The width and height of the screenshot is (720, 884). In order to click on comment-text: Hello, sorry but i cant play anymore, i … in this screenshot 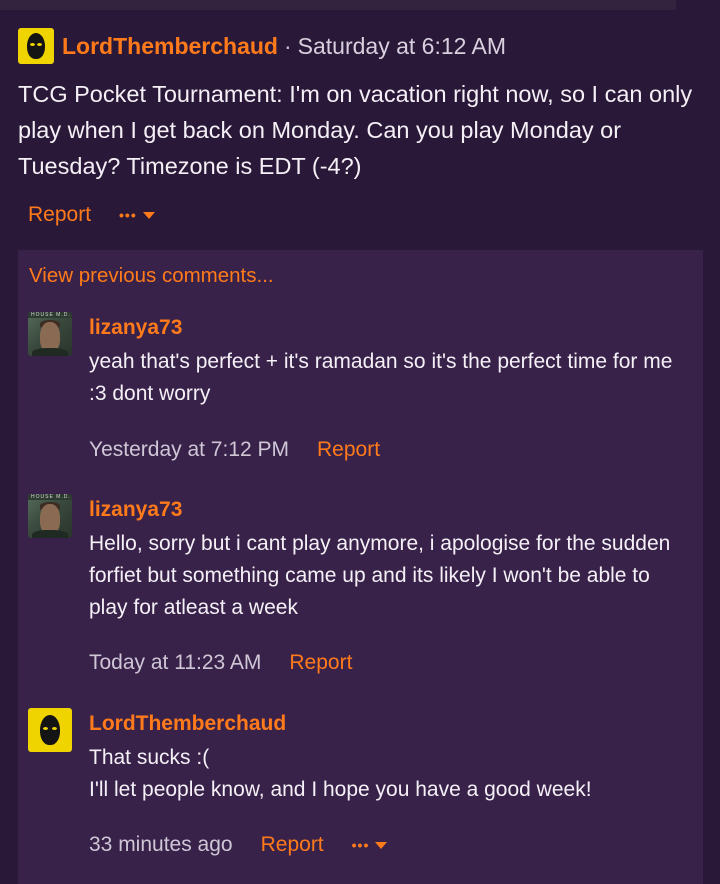, I will do `click(380, 575)`.